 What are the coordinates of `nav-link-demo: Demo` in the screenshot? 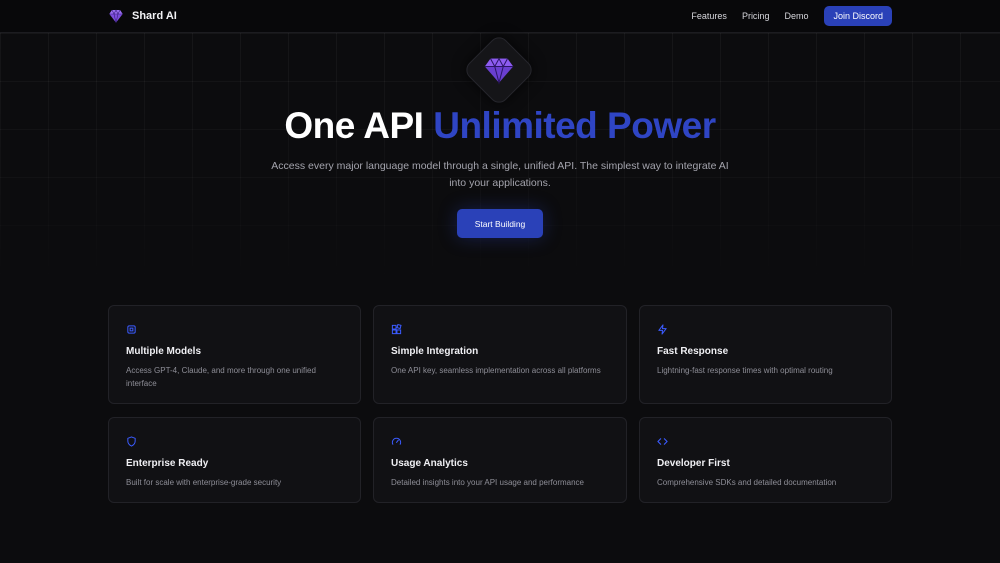 It's located at (796, 16).